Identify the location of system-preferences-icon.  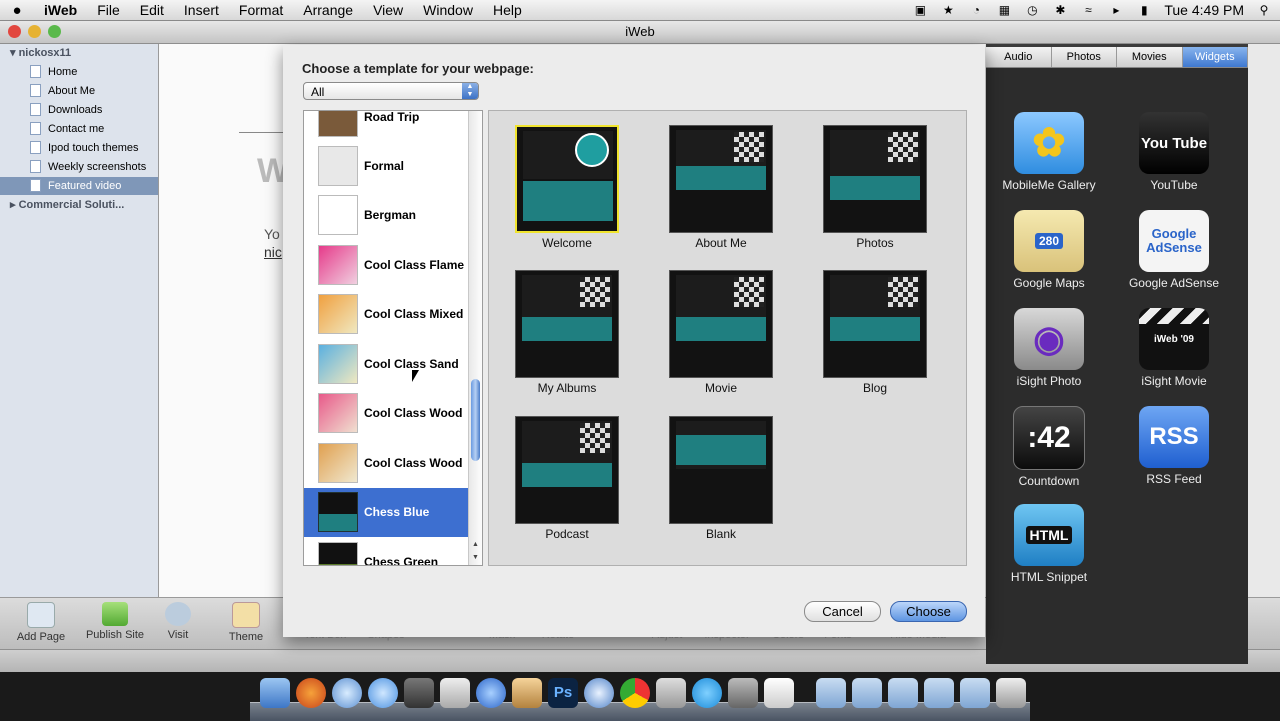
(743, 693).